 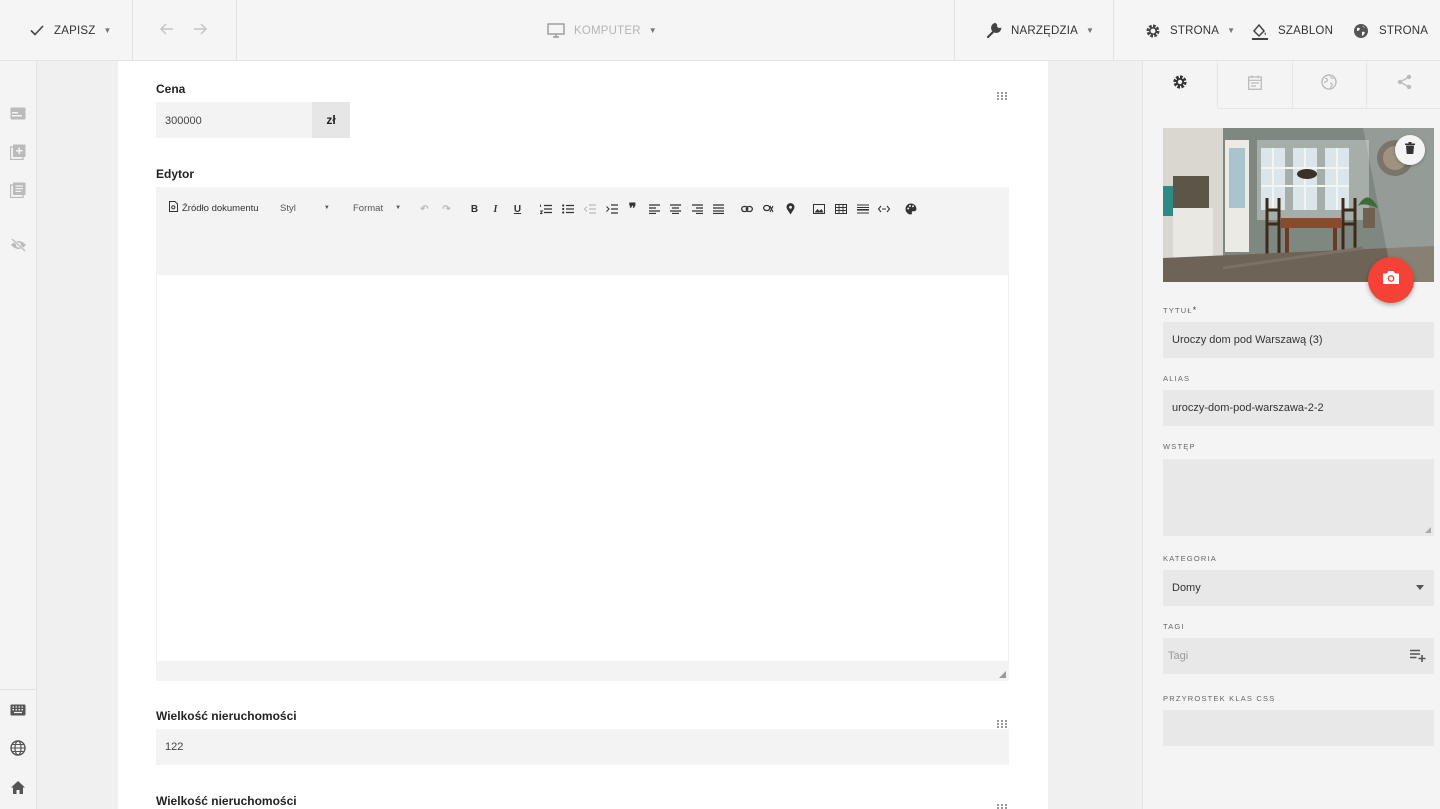 I want to click on format-dropdown: Format ▼, so click(x=377, y=208).